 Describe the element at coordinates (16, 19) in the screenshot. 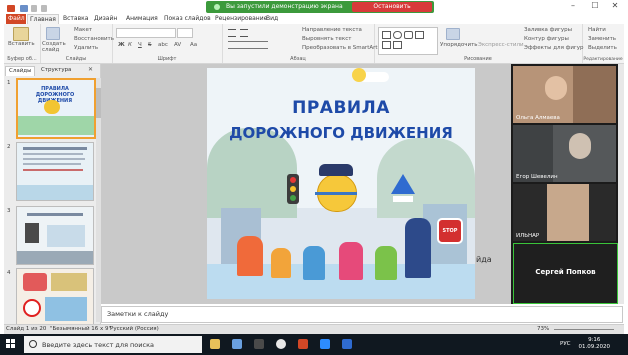

I see `tab-file: Файл` at that location.